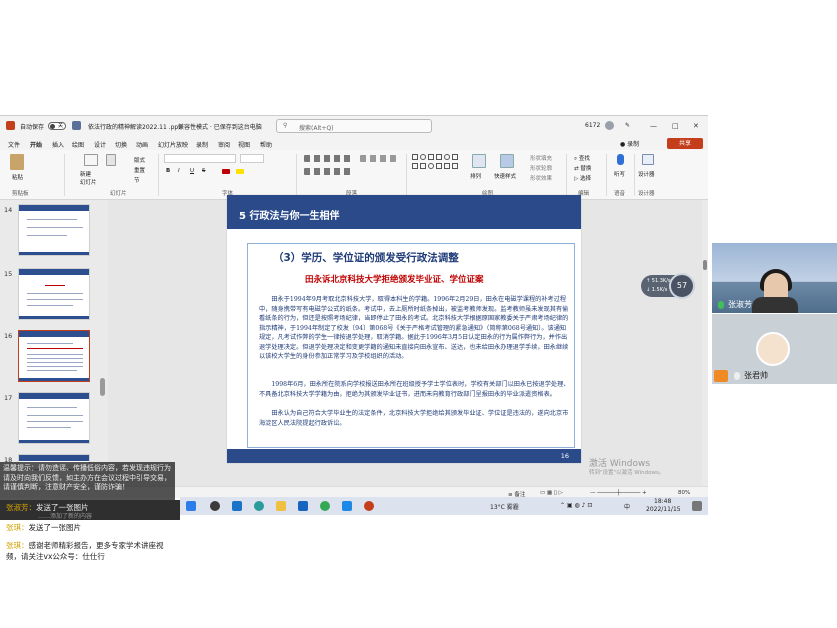 Image resolution: width=837 pixels, height=628 pixels. Describe the element at coordinates (244, 144) in the screenshot. I see `tab-view: 视图` at that location.